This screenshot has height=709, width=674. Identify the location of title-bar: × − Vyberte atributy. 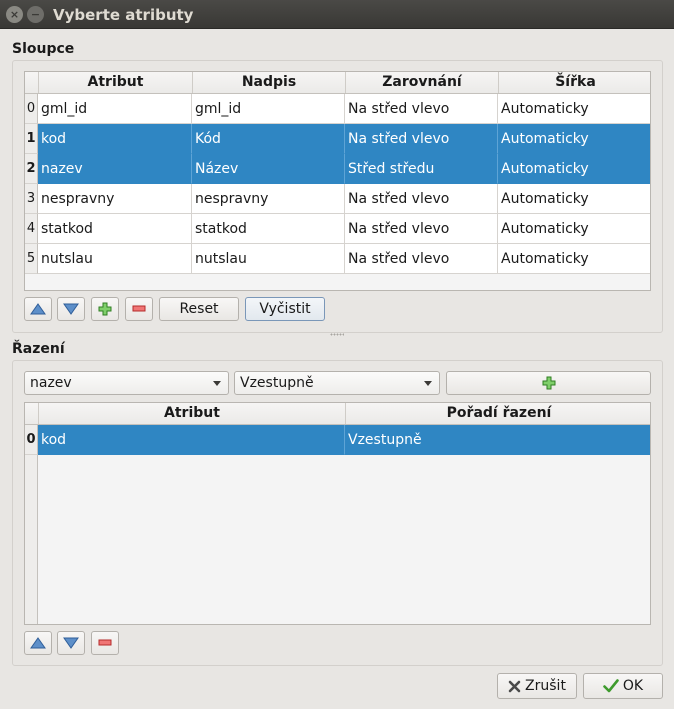
(337, 14).